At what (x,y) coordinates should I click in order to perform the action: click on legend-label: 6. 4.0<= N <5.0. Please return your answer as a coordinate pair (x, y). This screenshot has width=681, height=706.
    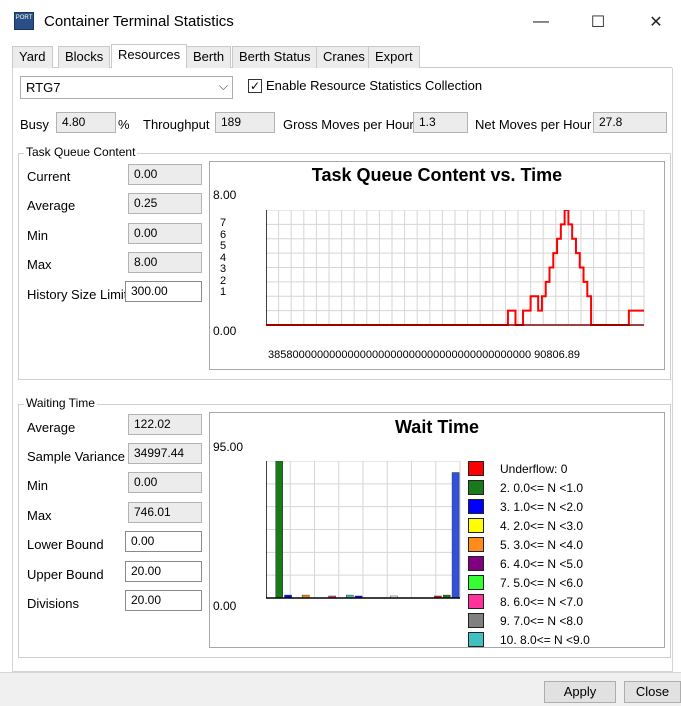
    Looking at the image, I should click on (542, 564).